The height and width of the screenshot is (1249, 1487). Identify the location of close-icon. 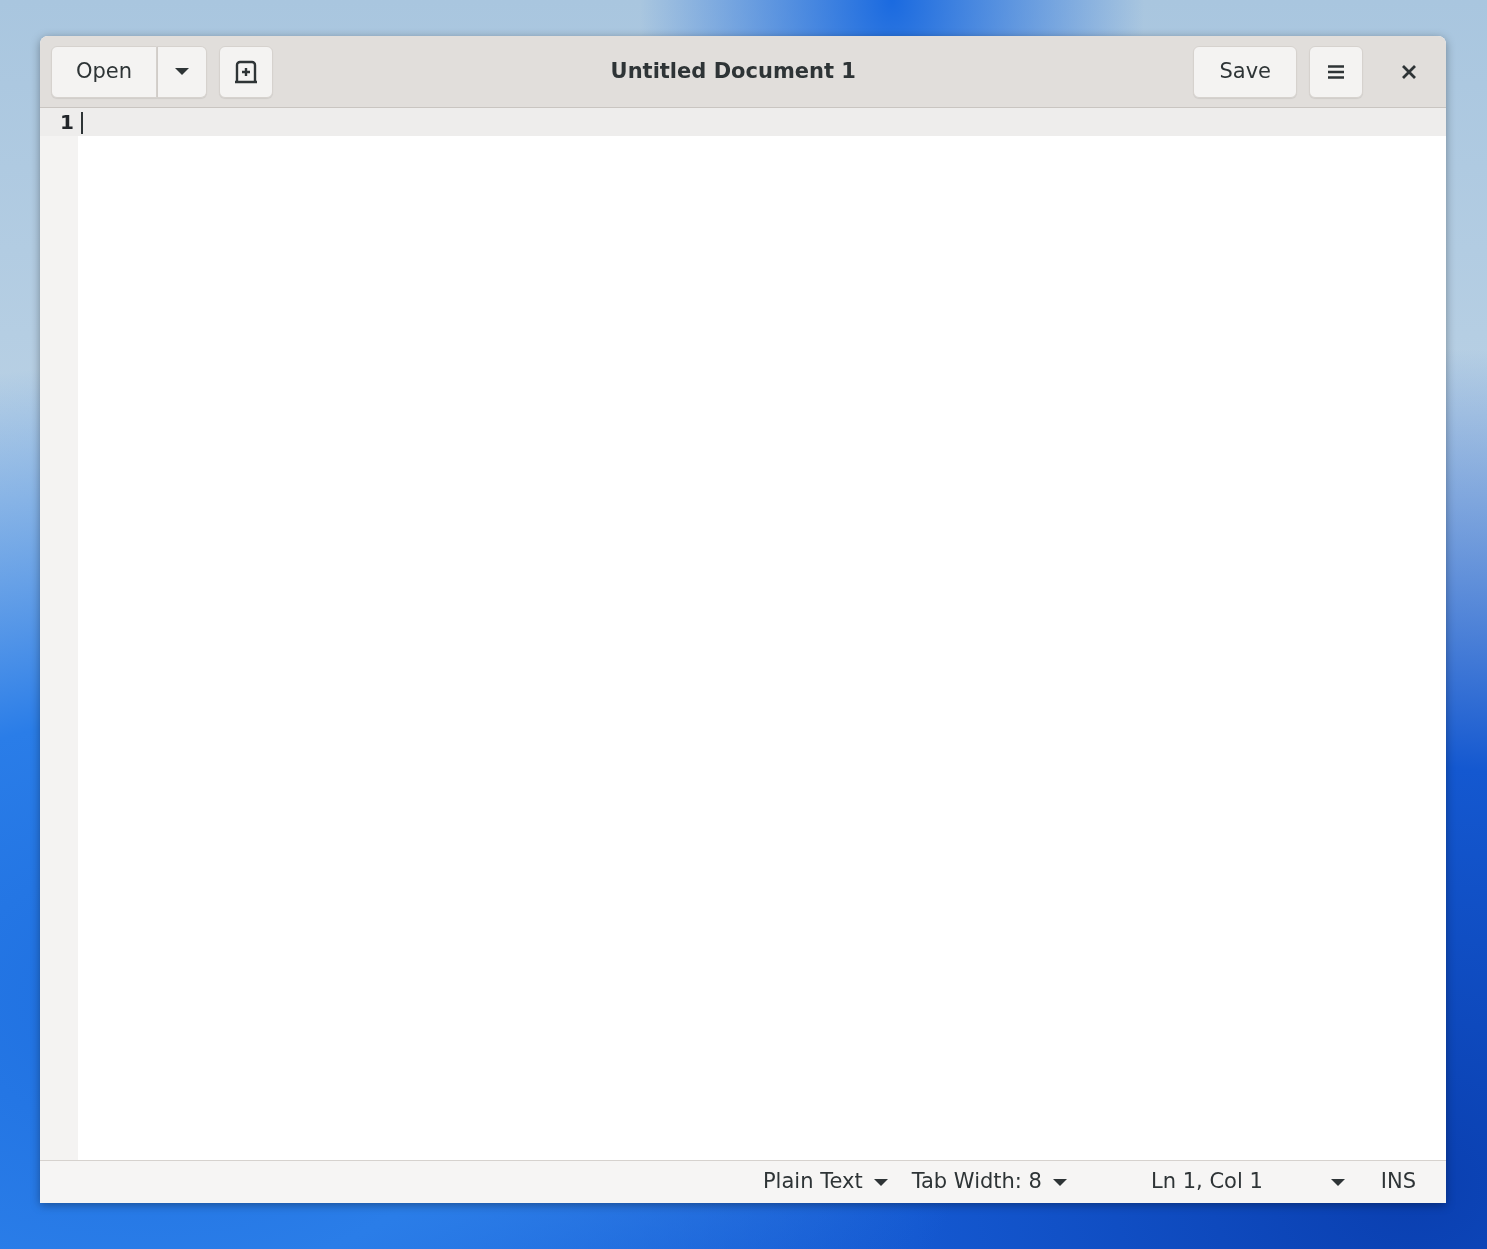
(1409, 71).